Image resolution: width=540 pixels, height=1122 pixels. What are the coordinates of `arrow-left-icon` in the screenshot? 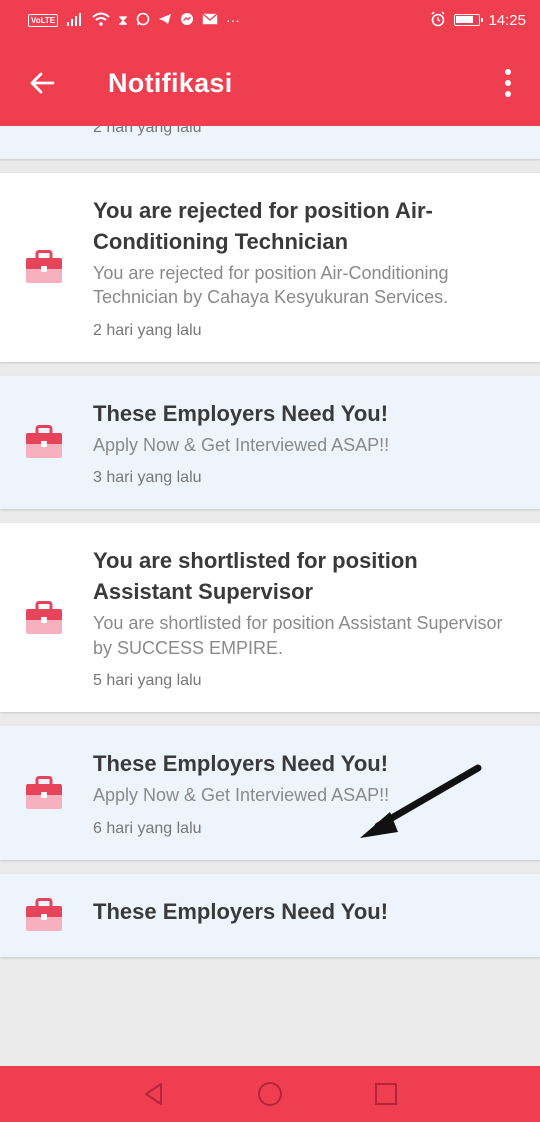 It's located at (42, 83).